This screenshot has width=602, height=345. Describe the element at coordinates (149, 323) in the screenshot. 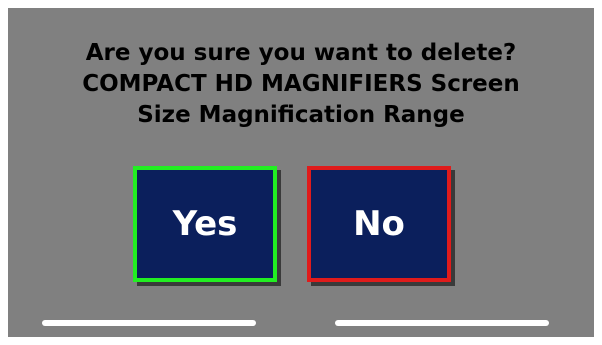

I see `left-indicator-bar` at that location.